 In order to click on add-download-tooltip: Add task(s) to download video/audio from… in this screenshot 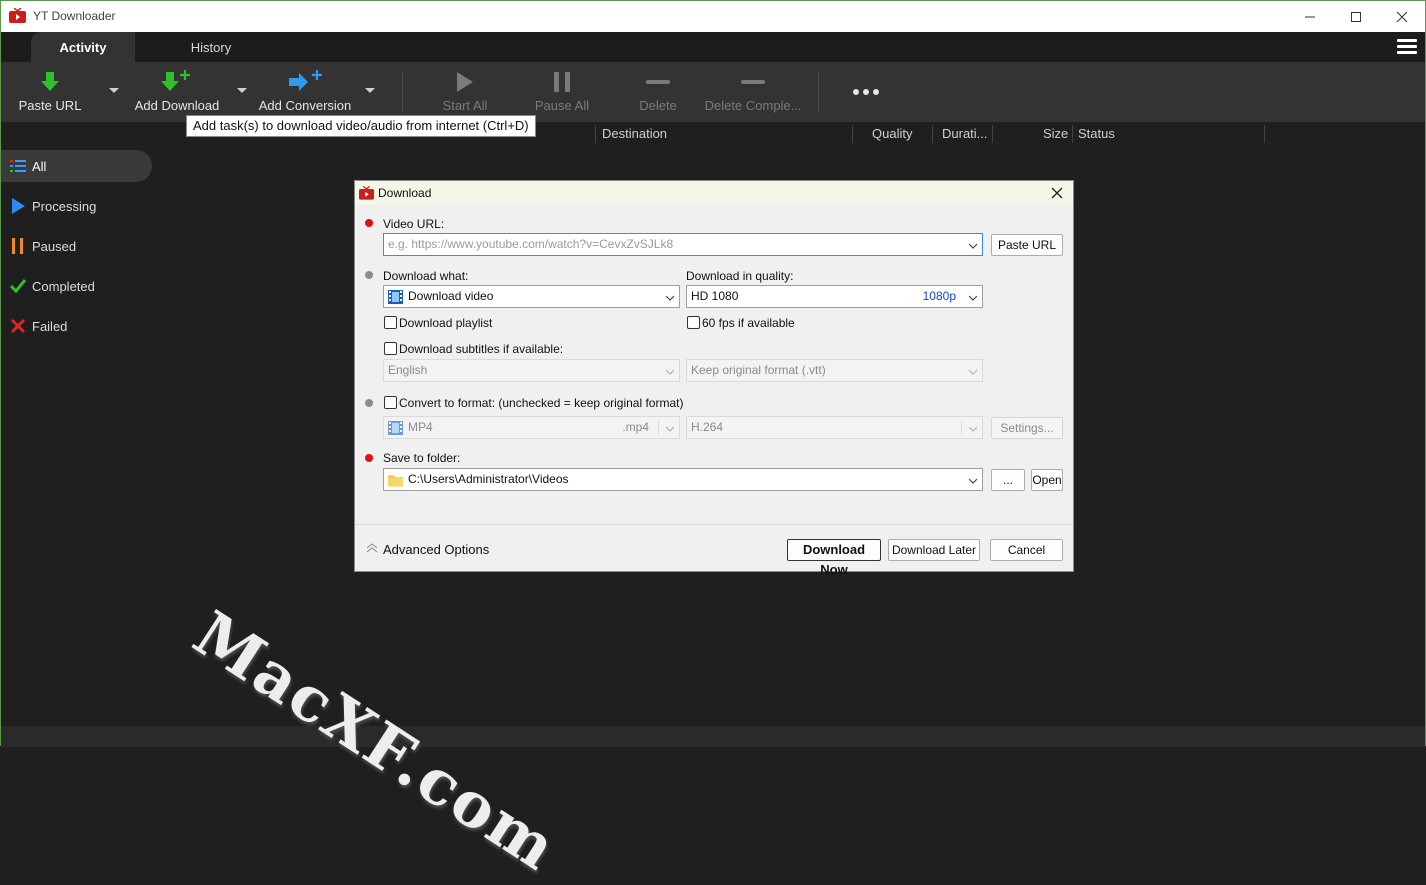, I will do `click(361, 126)`.